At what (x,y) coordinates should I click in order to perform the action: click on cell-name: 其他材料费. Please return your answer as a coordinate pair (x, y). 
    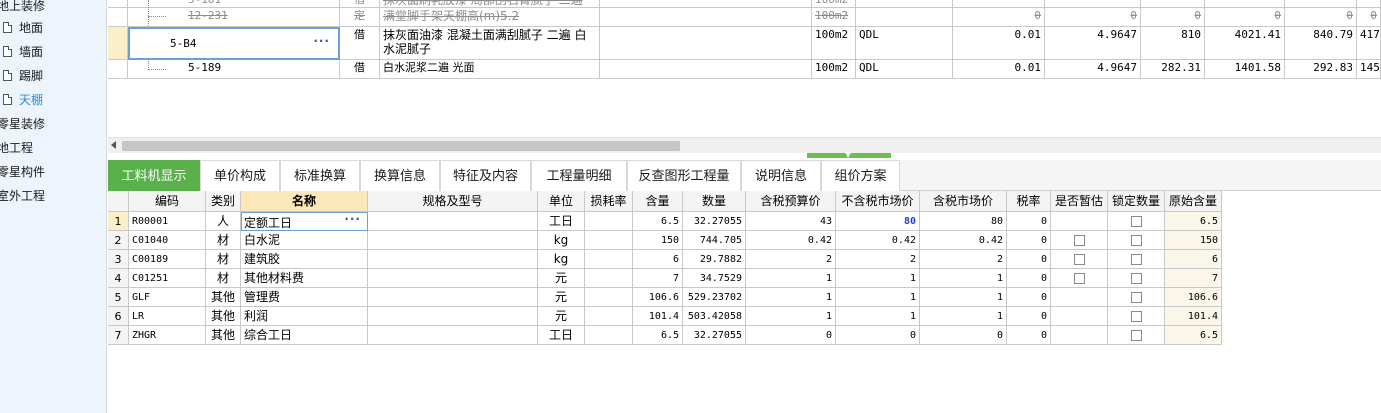
    Looking at the image, I should click on (304, 278).